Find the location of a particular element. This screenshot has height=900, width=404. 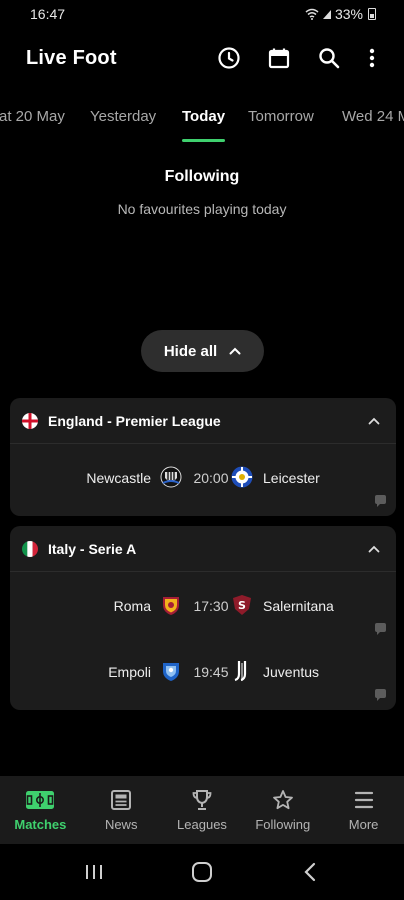

roma-crest-icon is located at coordinates (171, 605).